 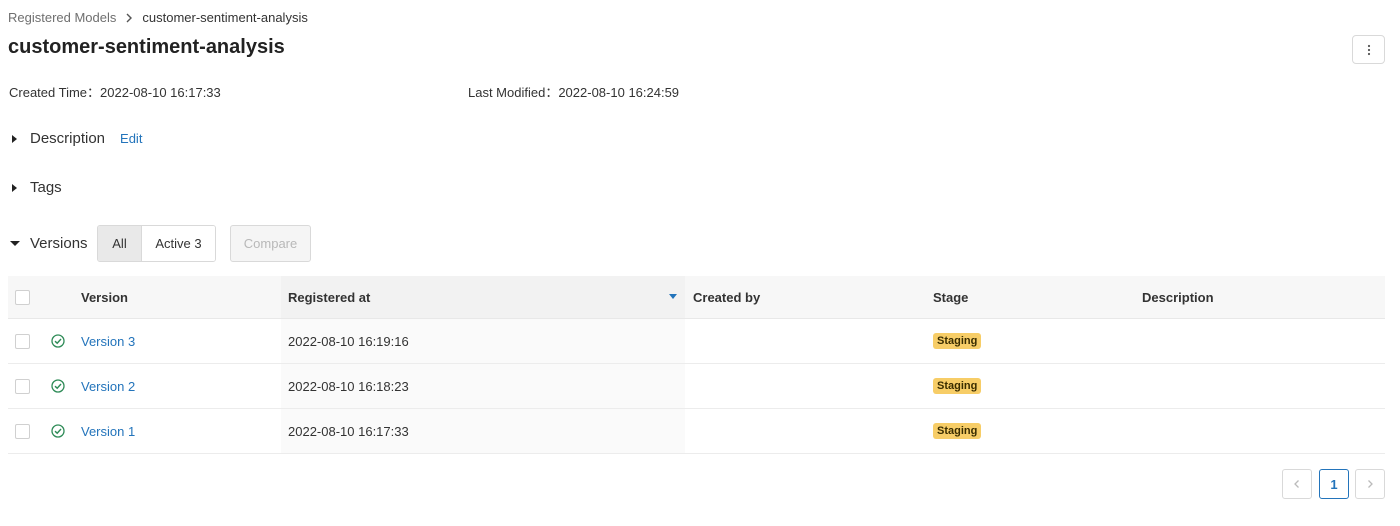 I want to click on last-modified-label: Last Modified：, so click(x=513, y=92).